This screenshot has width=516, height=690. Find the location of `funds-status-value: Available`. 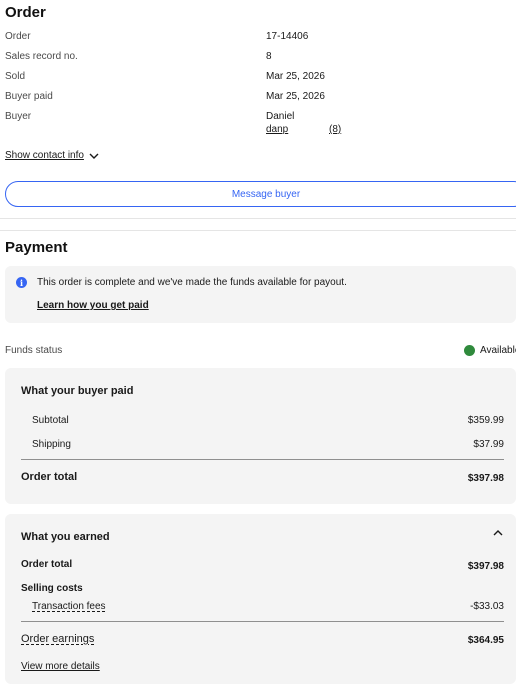

funds-status-value: Available is located at coordinates (498, 350).